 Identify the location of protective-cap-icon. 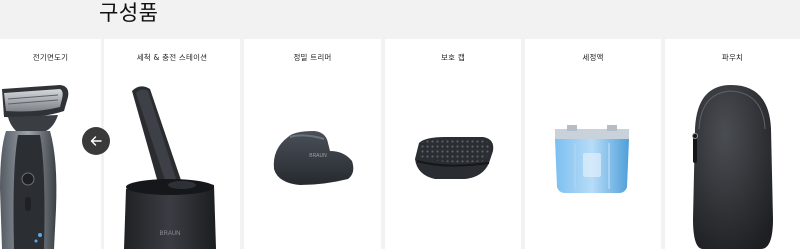
(454, 158).